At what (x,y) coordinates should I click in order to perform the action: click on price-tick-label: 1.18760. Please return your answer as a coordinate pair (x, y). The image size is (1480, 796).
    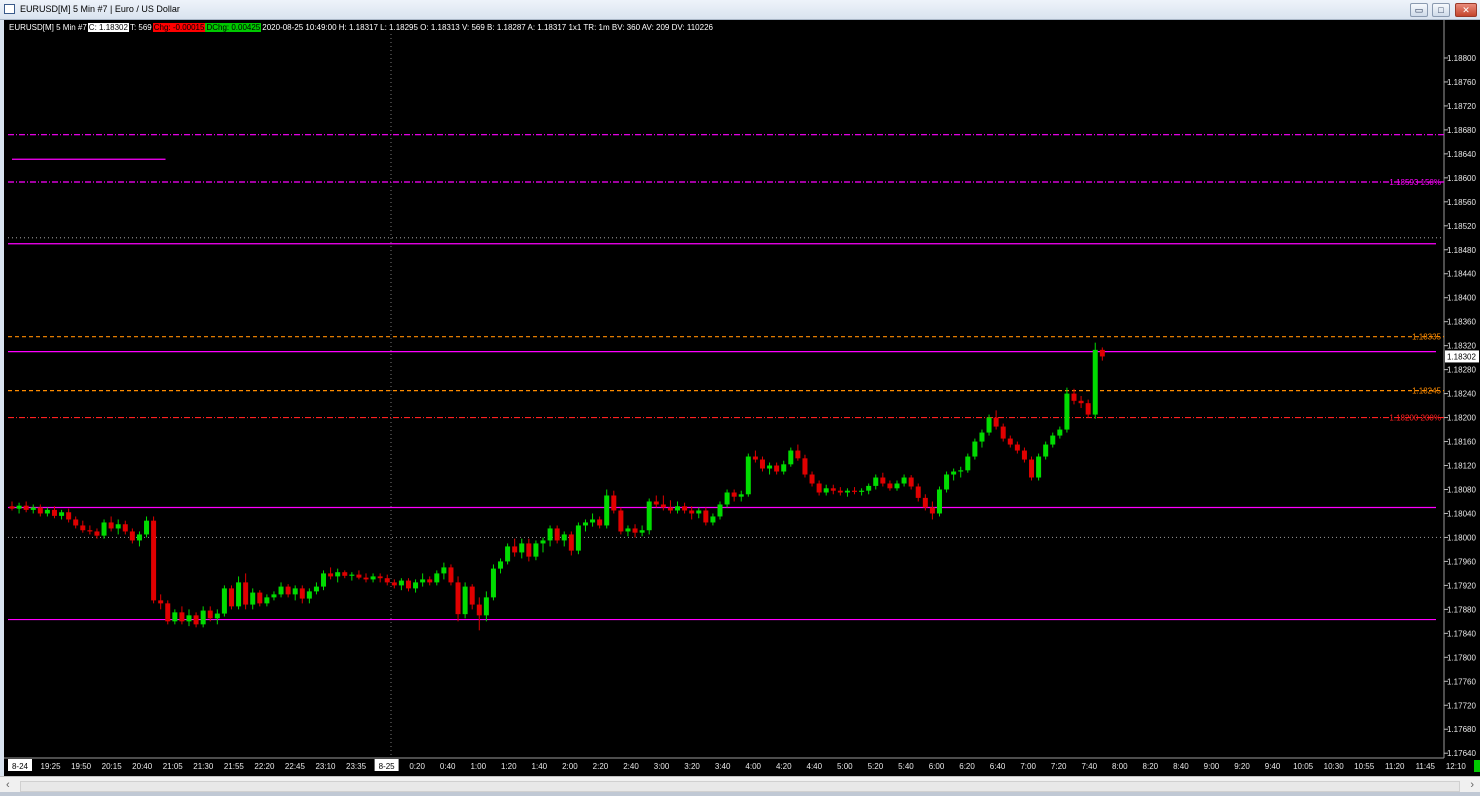
    Looking at the image, I should click on (1461, 82).